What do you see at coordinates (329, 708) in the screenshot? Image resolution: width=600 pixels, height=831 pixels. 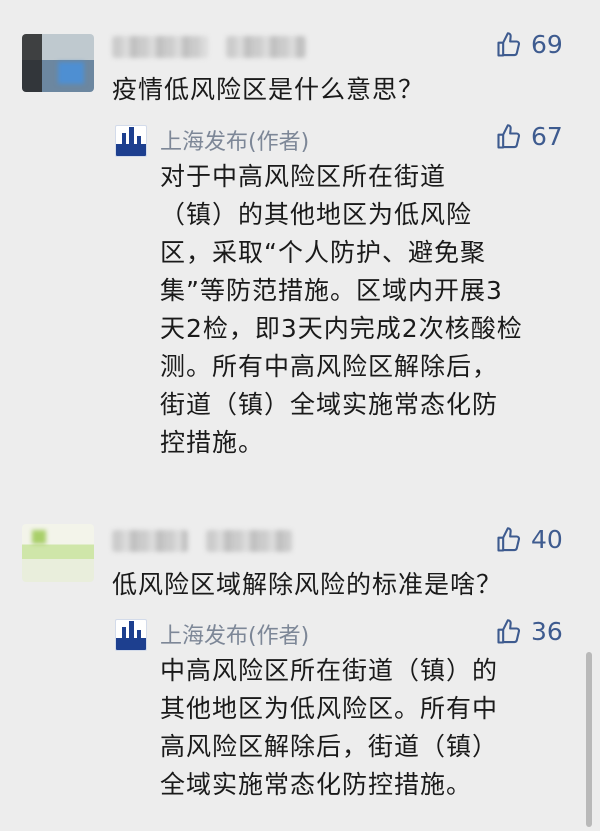 I see `reply-line: 其他地区为低风险区。所有中` at bounding box center [329, 708].